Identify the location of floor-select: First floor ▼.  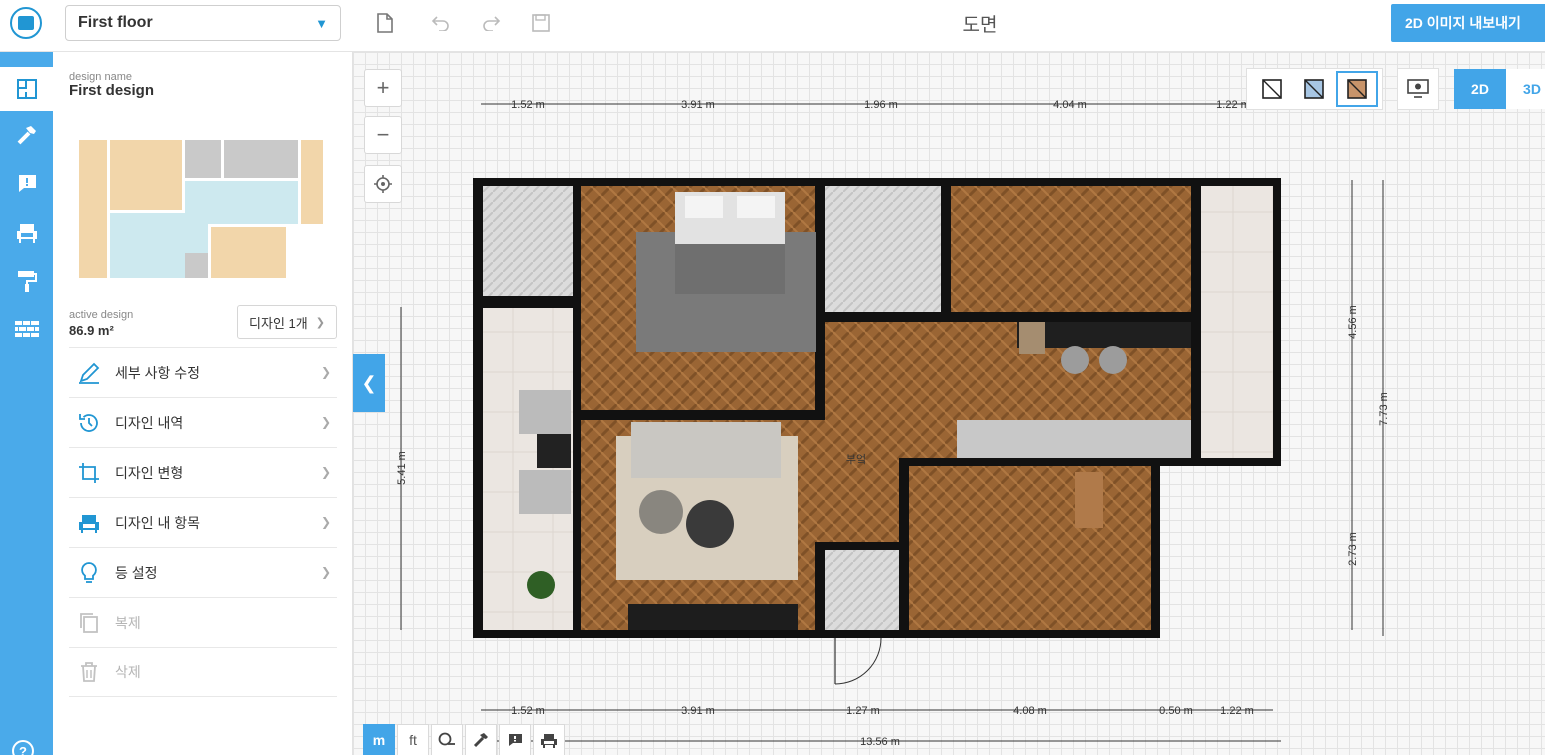
(203, 23).